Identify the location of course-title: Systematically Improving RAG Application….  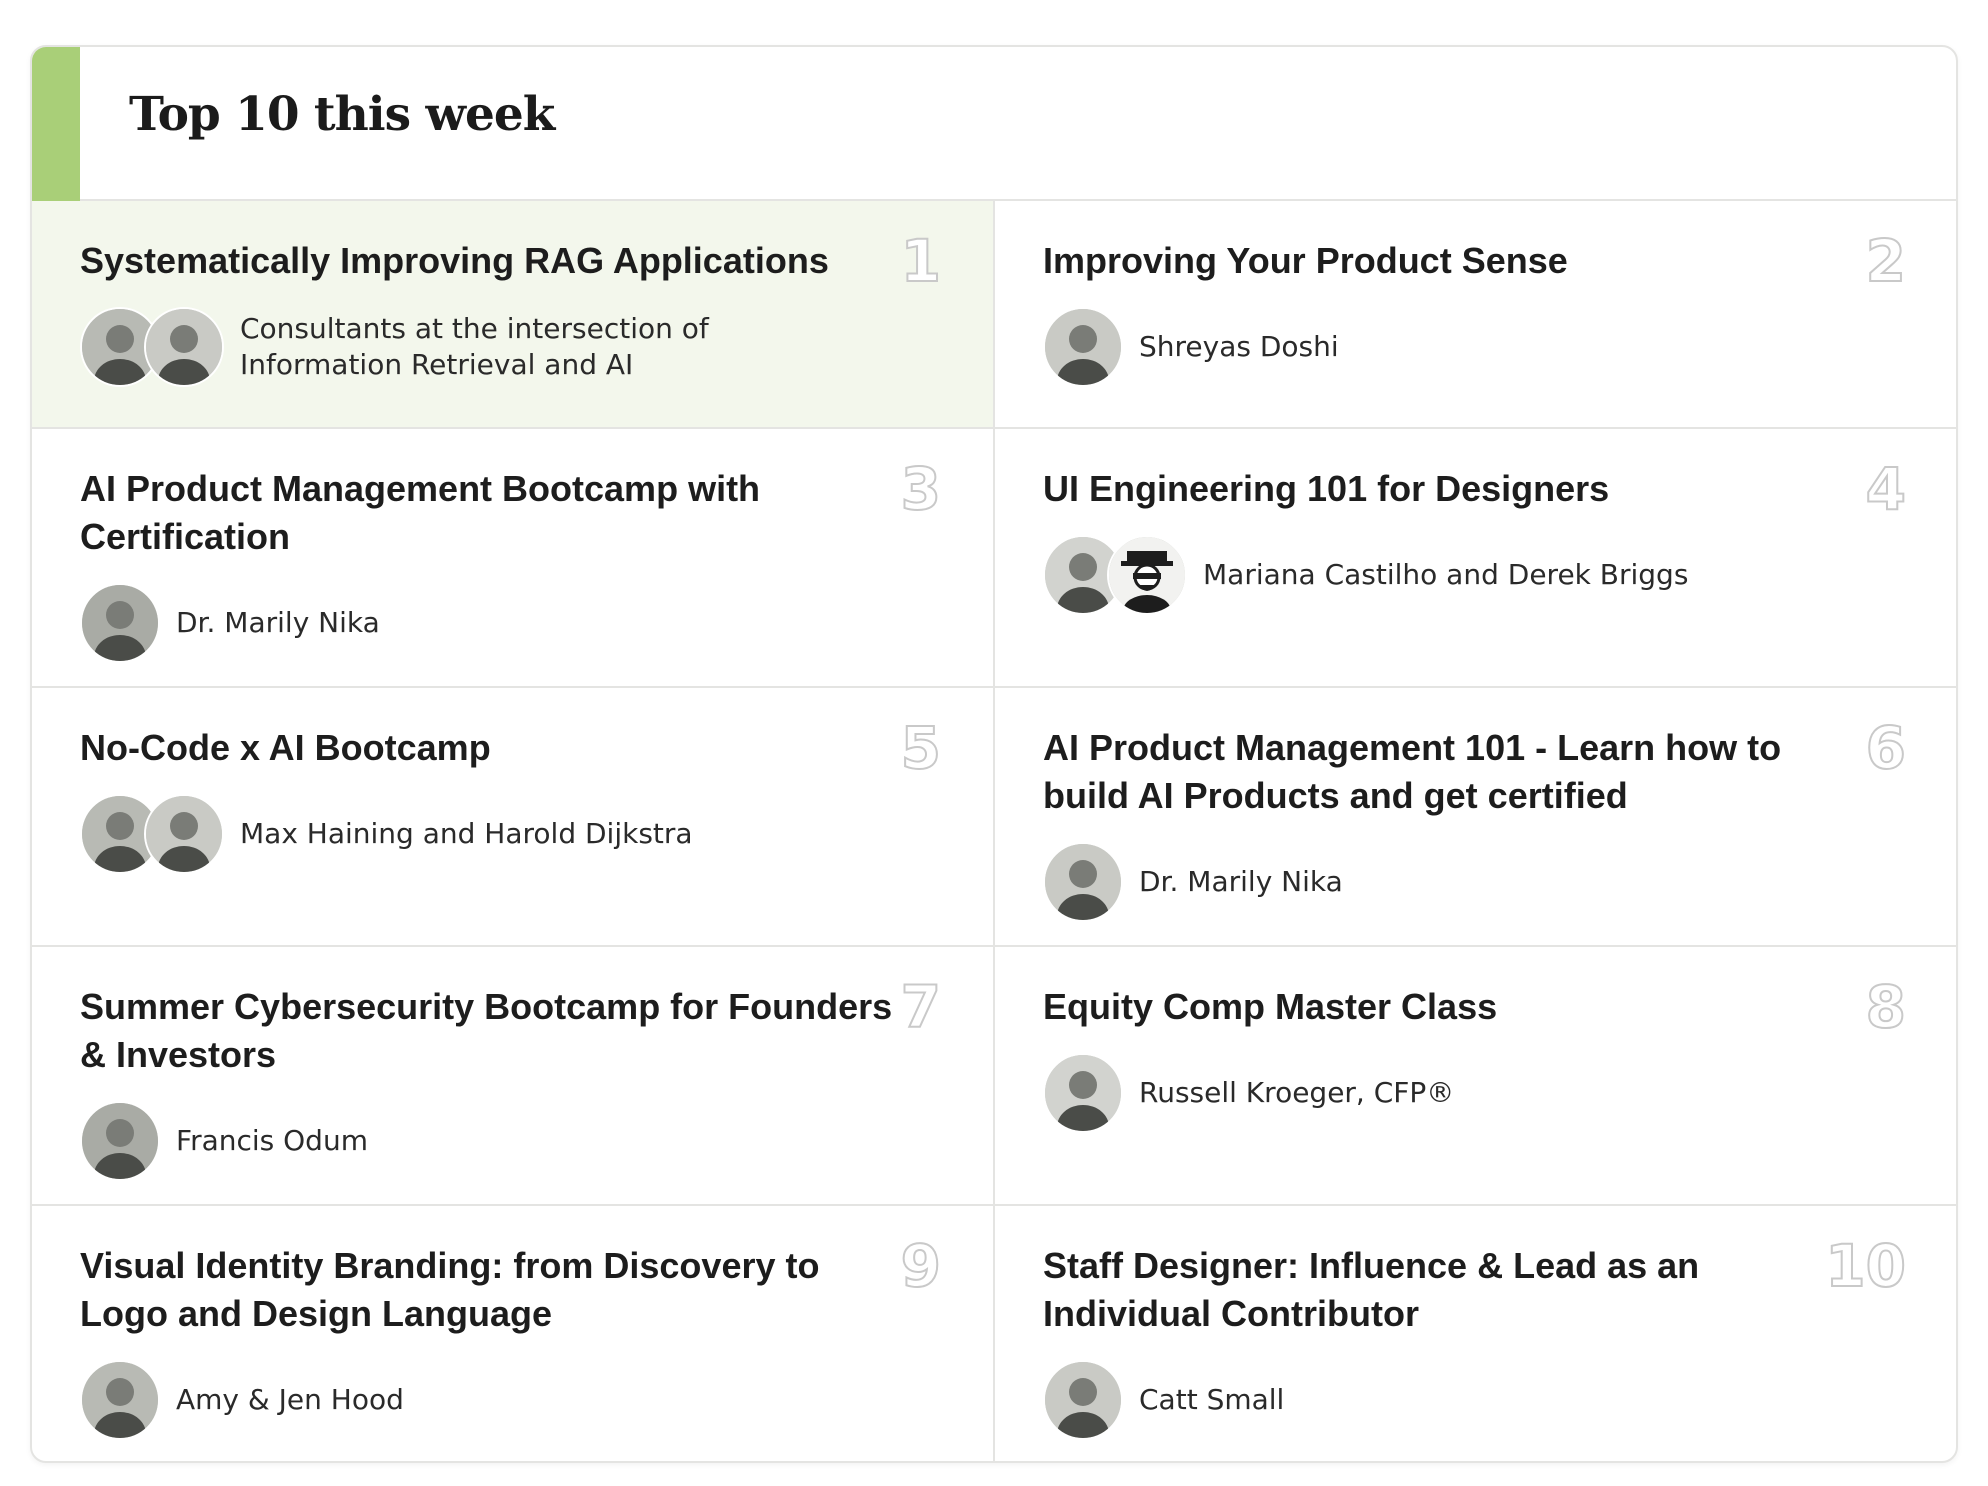
(490, 261).